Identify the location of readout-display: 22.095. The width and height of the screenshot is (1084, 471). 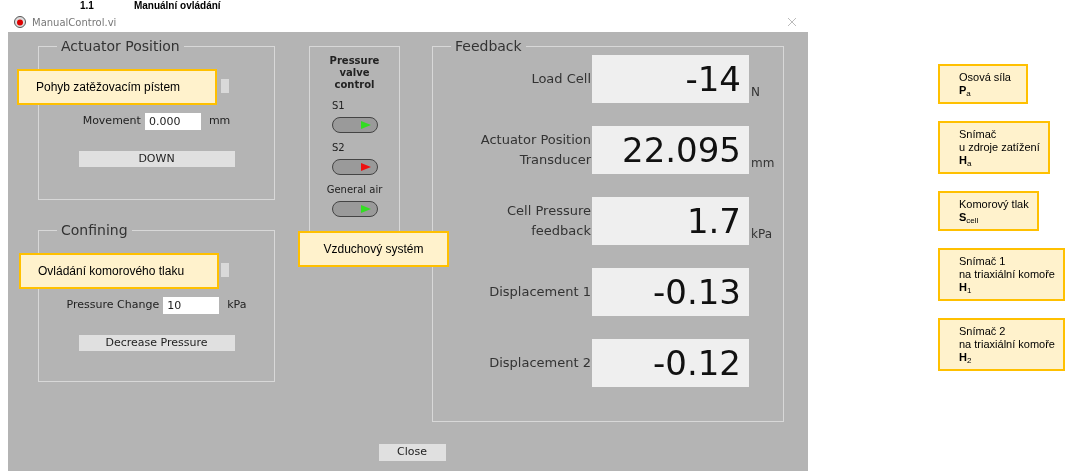
(670, 150).